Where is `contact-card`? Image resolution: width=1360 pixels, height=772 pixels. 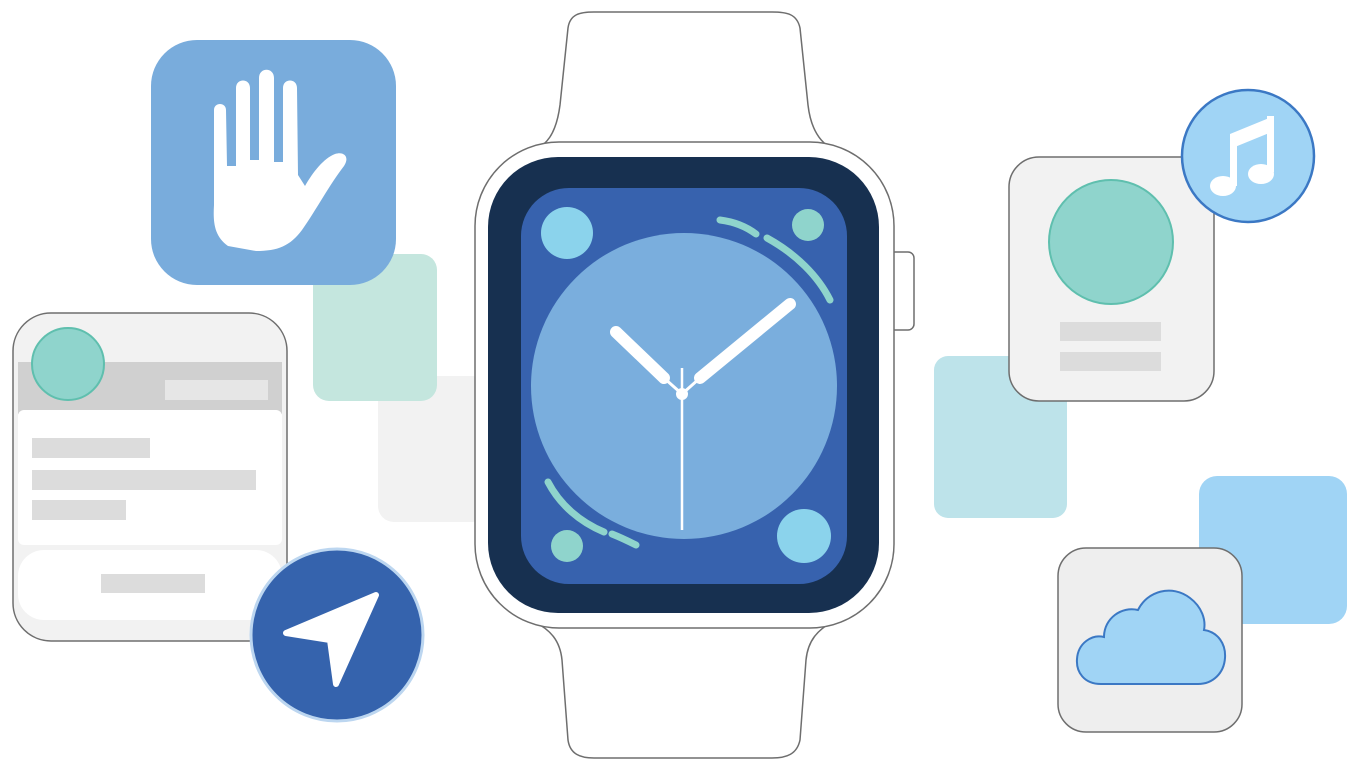
contact-card is located at coordinates (1111, 279).